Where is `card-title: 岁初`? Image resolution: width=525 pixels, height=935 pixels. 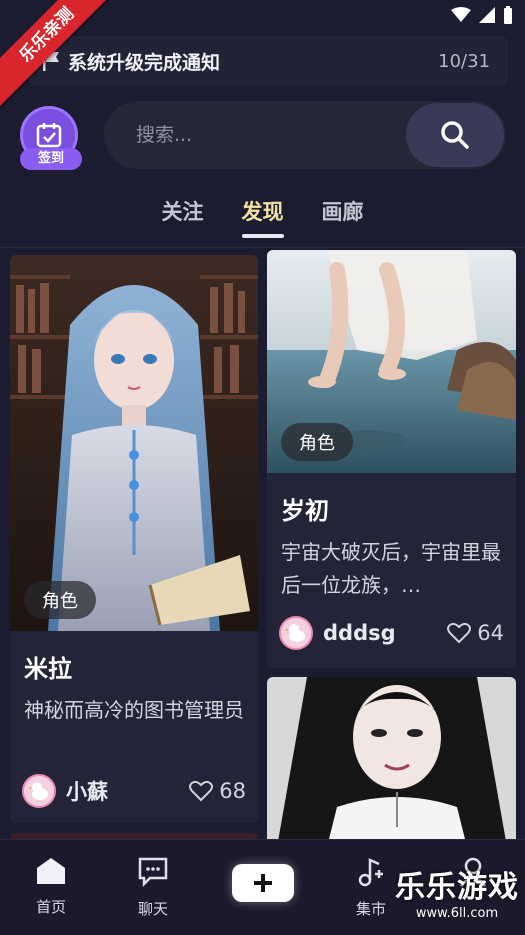
card-title: 岁初 is located at coordinates (305, 511).